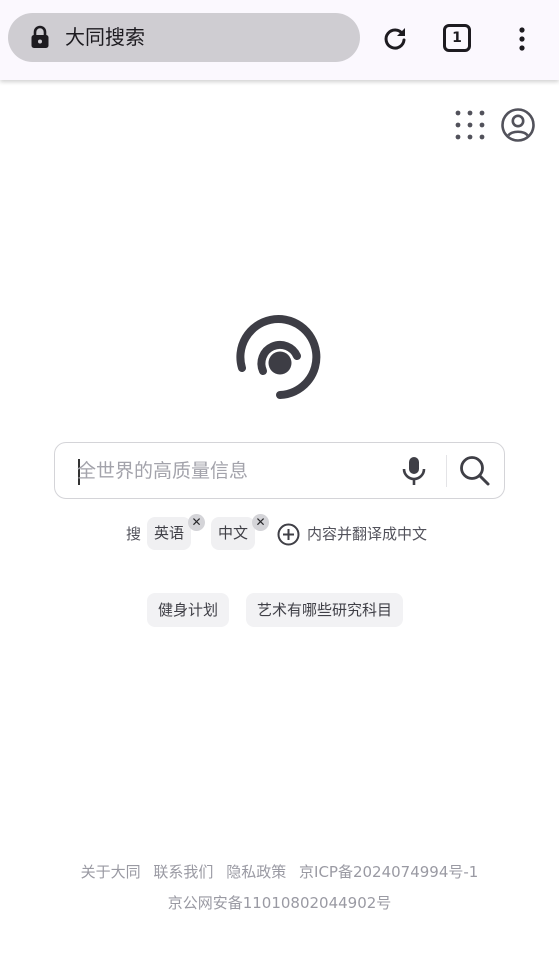 This screenshot has width=559, height=969. I want to click on suggestion-chip: 艺术有哪些研究科目, so click(325, 610).